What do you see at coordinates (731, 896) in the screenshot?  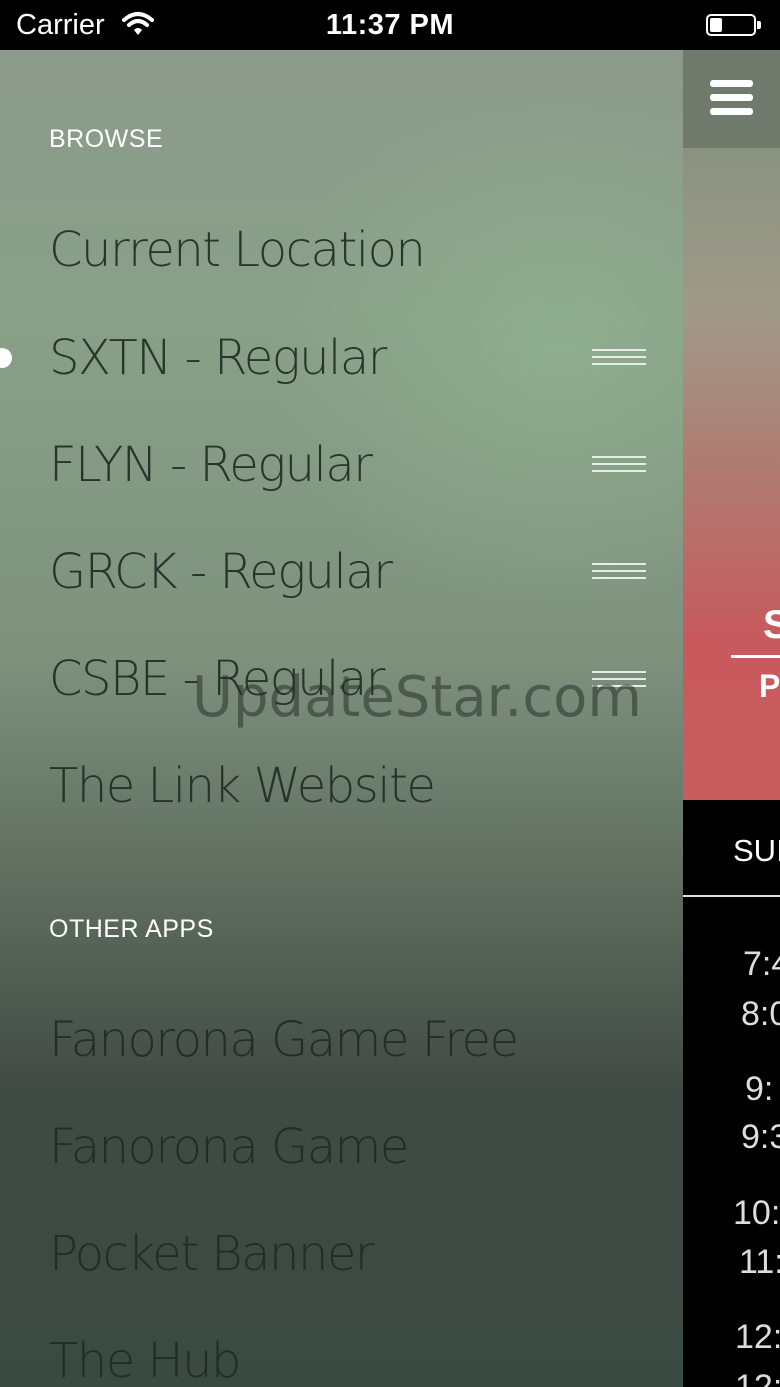 I see `tab-underline` at bounding box center [731, 896].